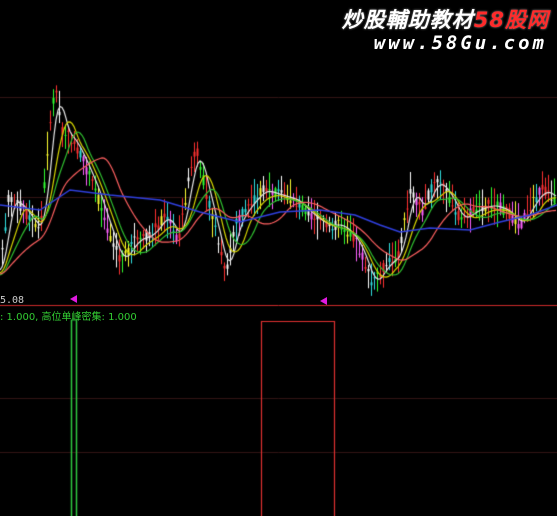 The width and height of the screenshot is (557, 516). I want to click on watermark-title: 炒股輔助教材58股网, so click(445, 19).